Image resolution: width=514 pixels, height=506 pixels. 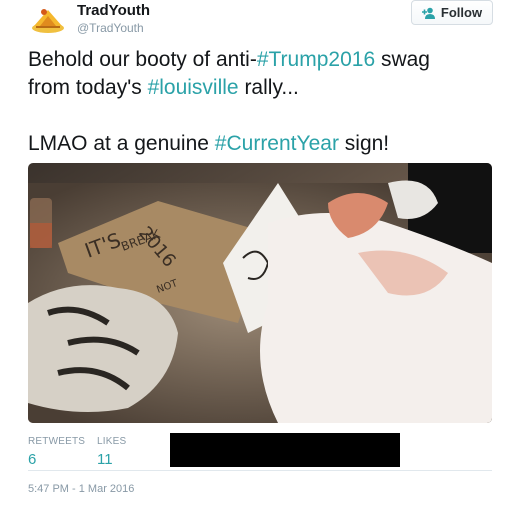 I want to click on retweets-stat: RETWEETS 6, so click(x=56, y=452).